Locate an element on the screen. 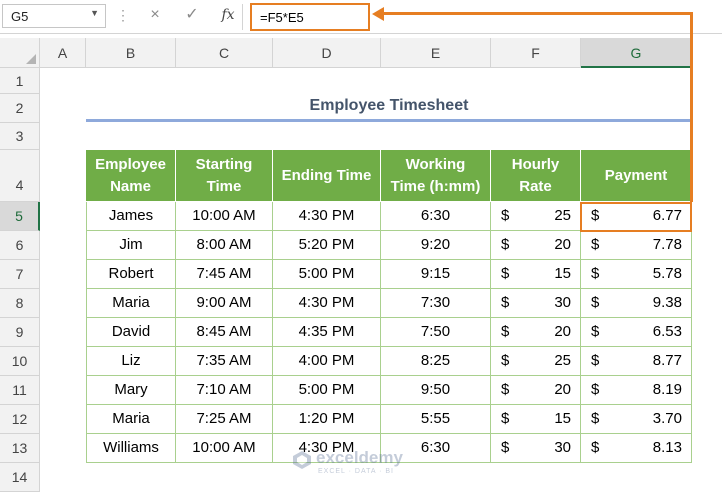 This screenshot has height=492, width=722. row-header-6: 6 is located at coordinates (20, 245).